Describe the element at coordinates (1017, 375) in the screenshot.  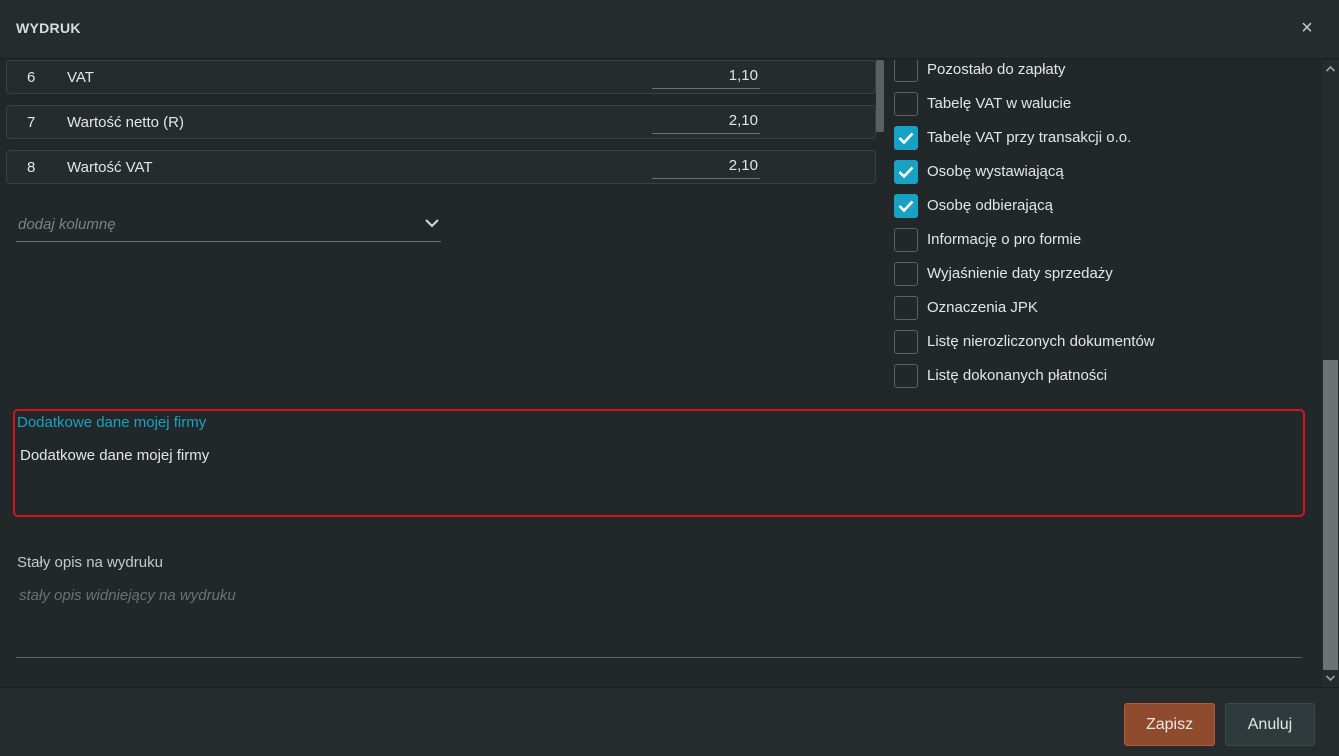
I see `checkbox-label: Listę dokonanych płatności` at that location.